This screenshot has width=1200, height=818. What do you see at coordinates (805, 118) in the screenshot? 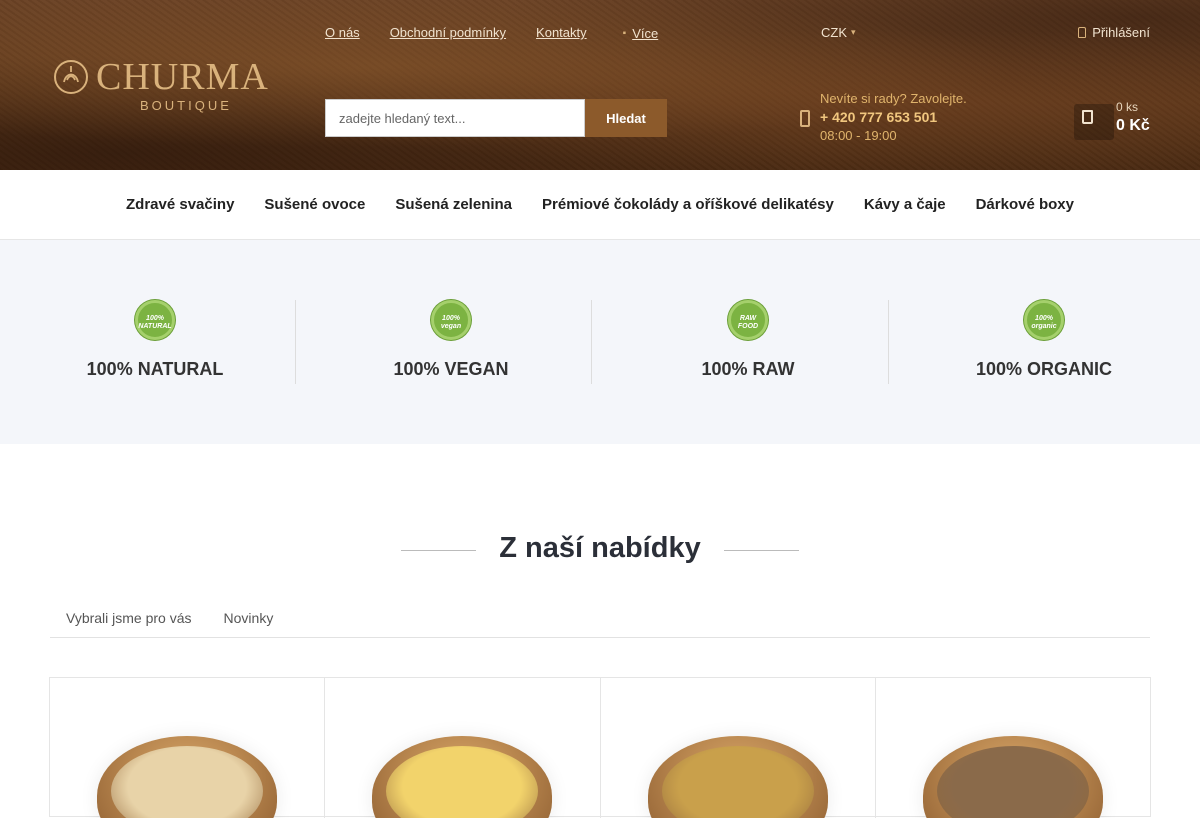
I see `phone-icon` at bounding box center [805, 118].